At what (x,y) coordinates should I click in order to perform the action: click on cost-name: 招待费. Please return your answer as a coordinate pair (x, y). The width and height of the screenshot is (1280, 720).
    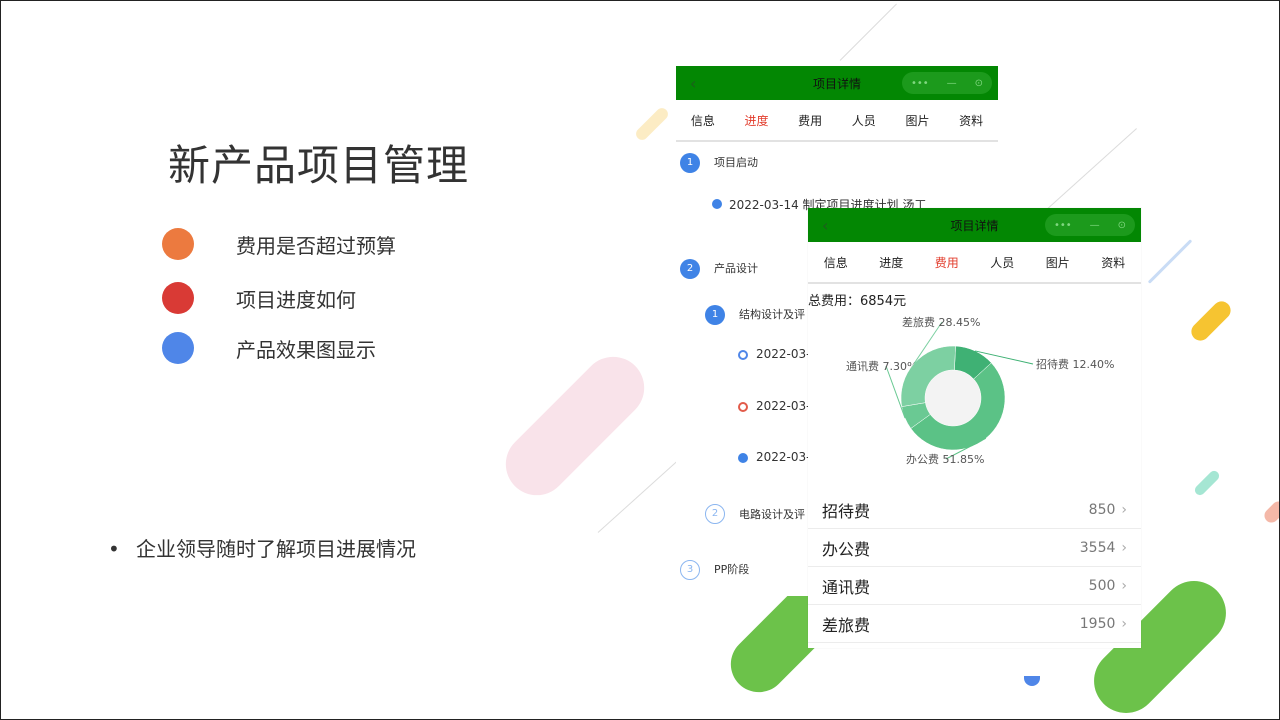
    Looking at the image, I should click on (846, 511).